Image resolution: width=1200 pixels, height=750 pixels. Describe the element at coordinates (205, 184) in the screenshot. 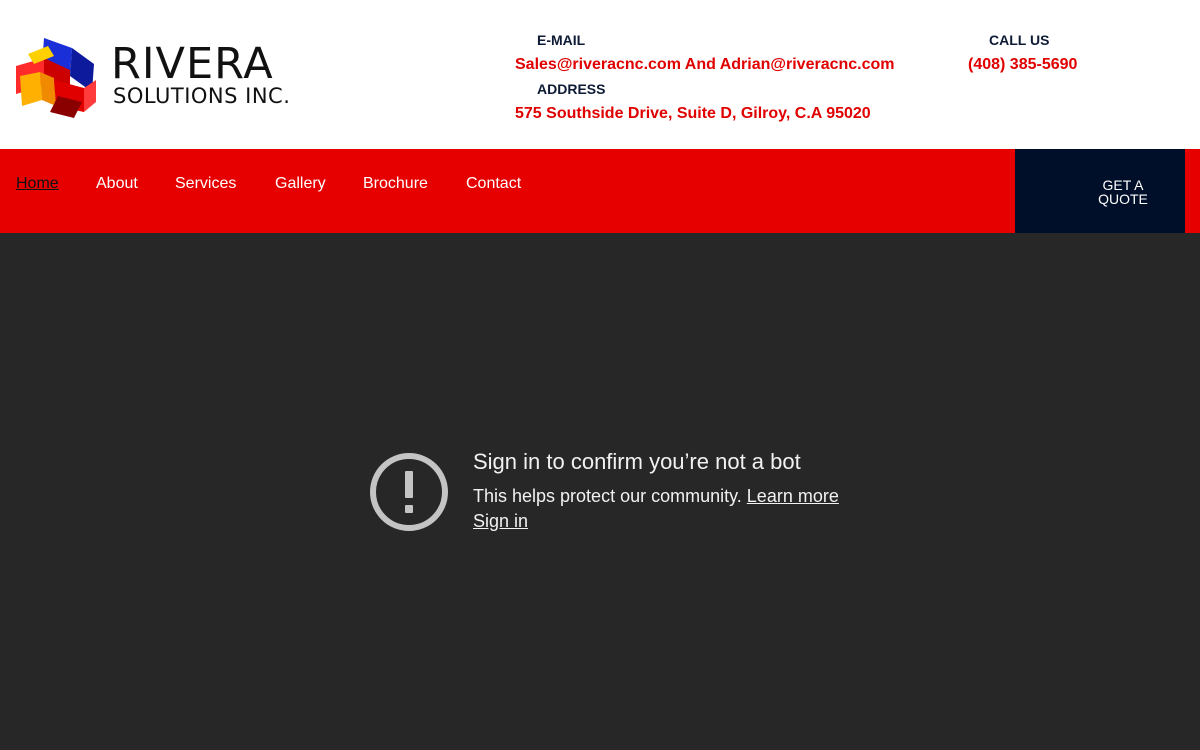

I see `nav-services: Services` at that location.